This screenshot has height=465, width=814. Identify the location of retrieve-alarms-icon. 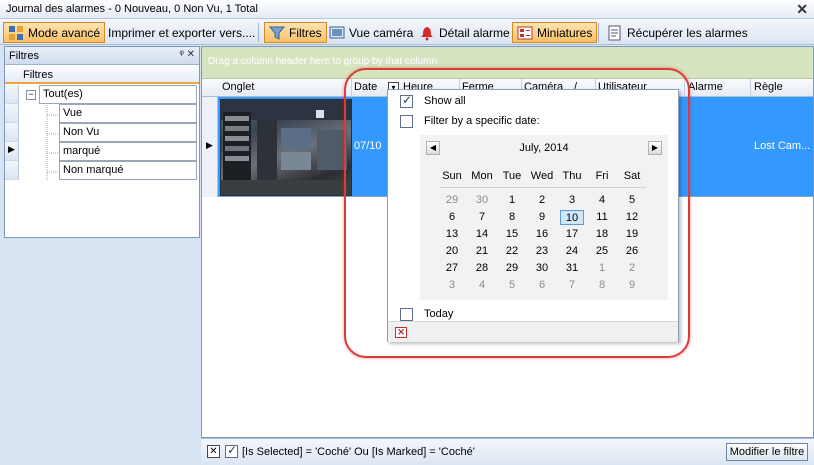
(615, 33).